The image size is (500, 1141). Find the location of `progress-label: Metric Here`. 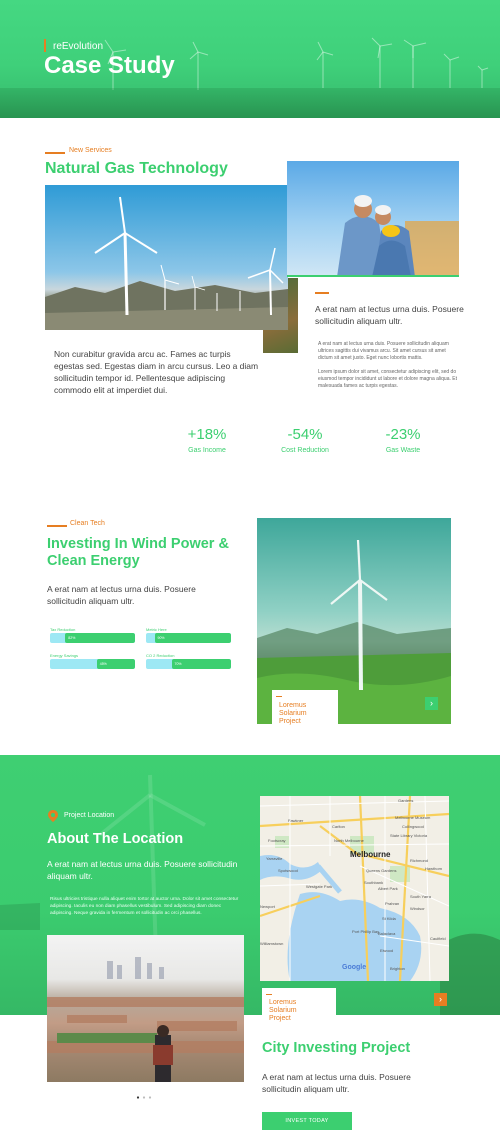

progress-label: Metric Here is located at coordinates (156, 629).